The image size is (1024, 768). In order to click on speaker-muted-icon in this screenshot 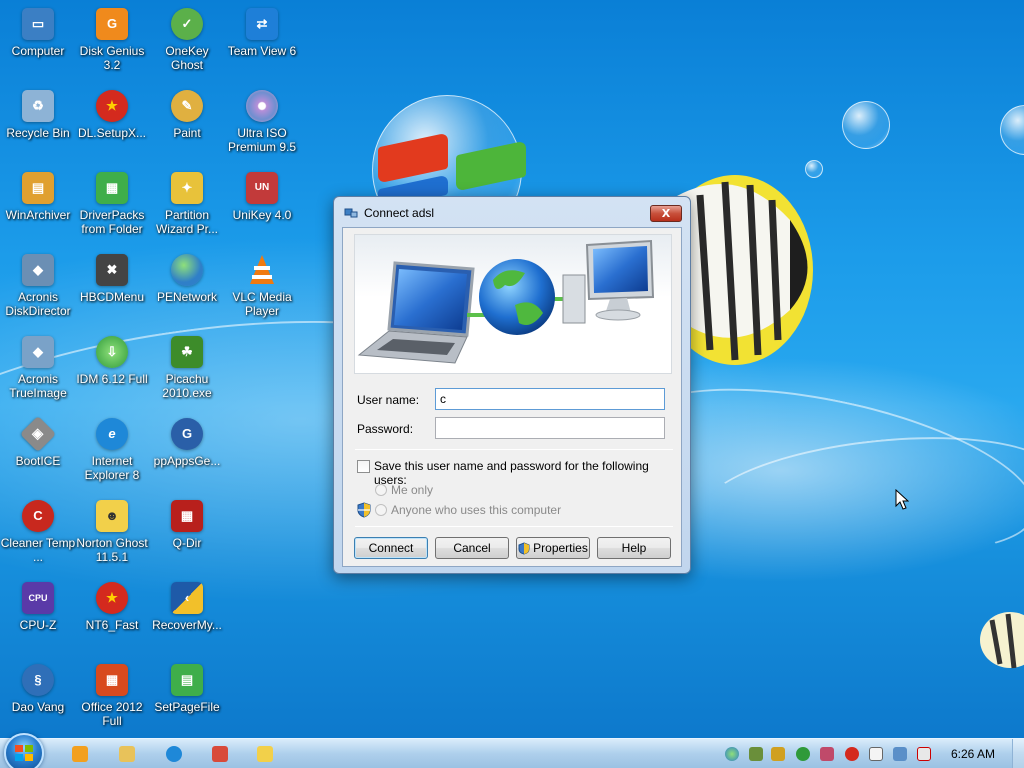, I will do `click(924, 754)`.